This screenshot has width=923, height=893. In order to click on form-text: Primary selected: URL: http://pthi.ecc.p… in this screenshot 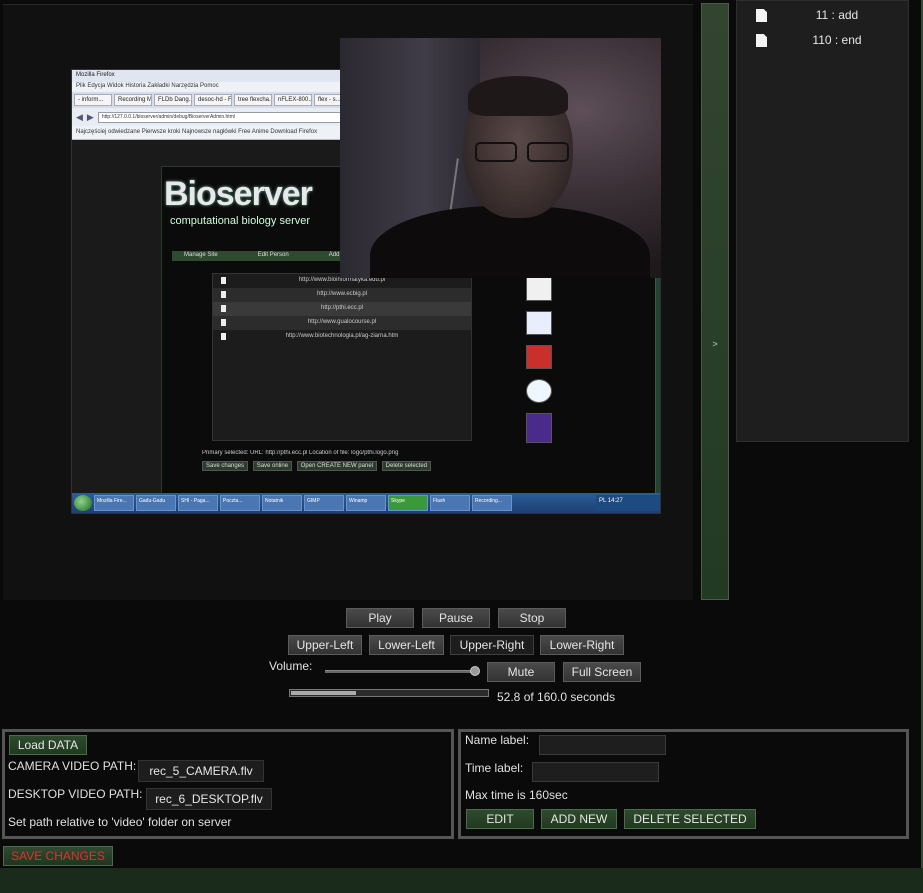, I will do `click(300, 453)`.